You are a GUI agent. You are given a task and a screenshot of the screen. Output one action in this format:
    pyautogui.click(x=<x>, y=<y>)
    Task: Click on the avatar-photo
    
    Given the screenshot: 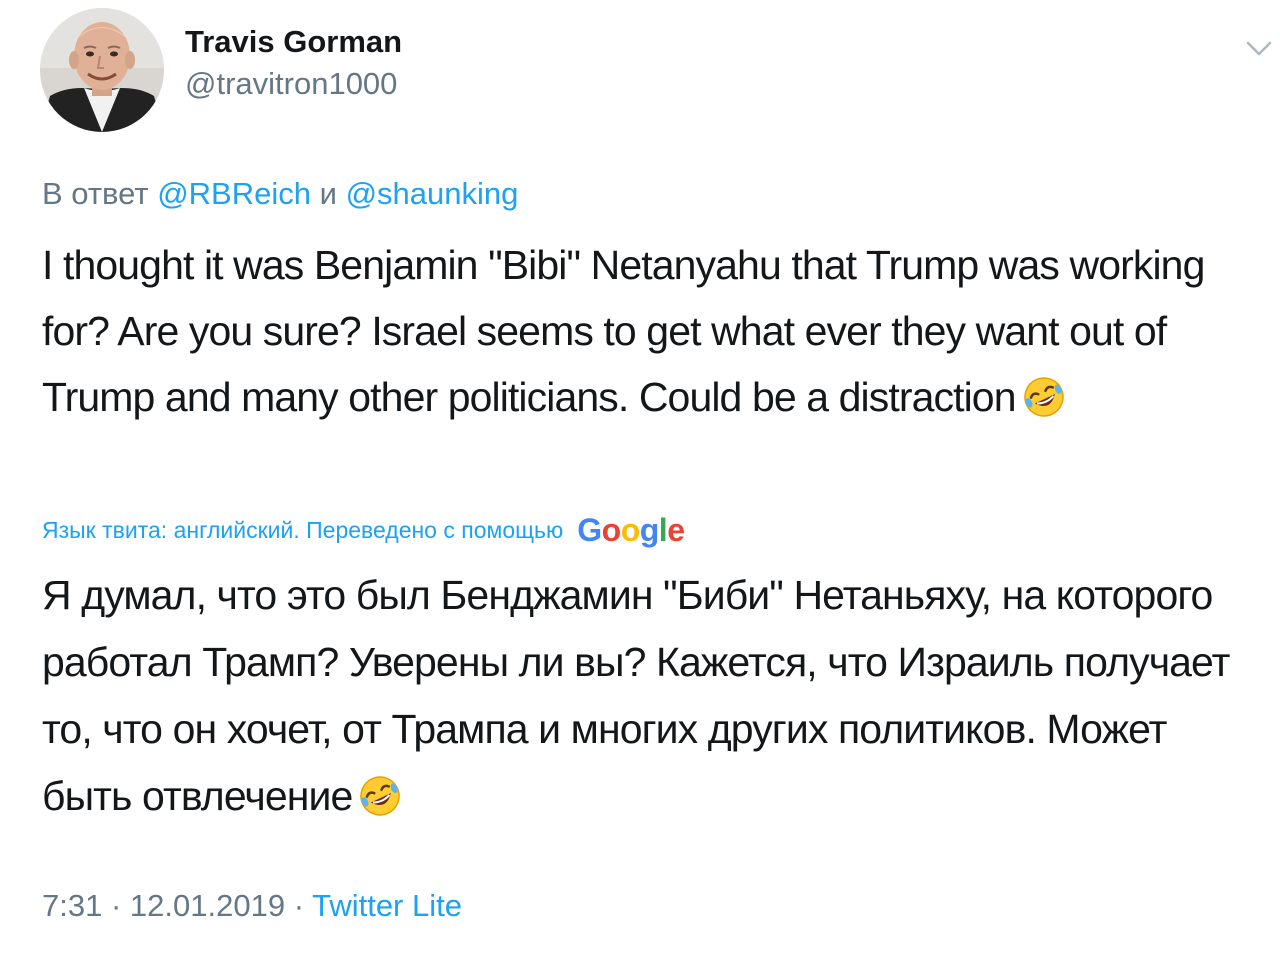 What is the action you would take?
    pyautogui.click(x=102, y=70)
    